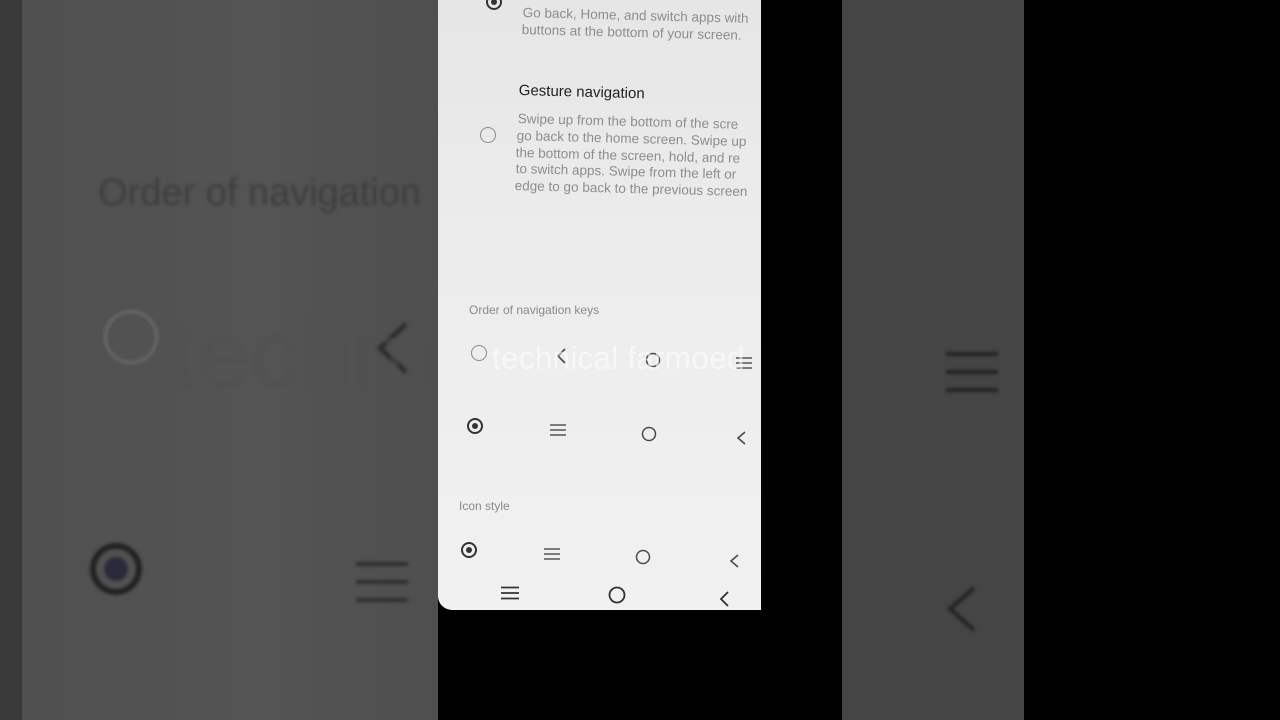 The width and height of the screenshot is (1280, 720). I want to click on nav-bar-menu-icon, so click(510, 593).